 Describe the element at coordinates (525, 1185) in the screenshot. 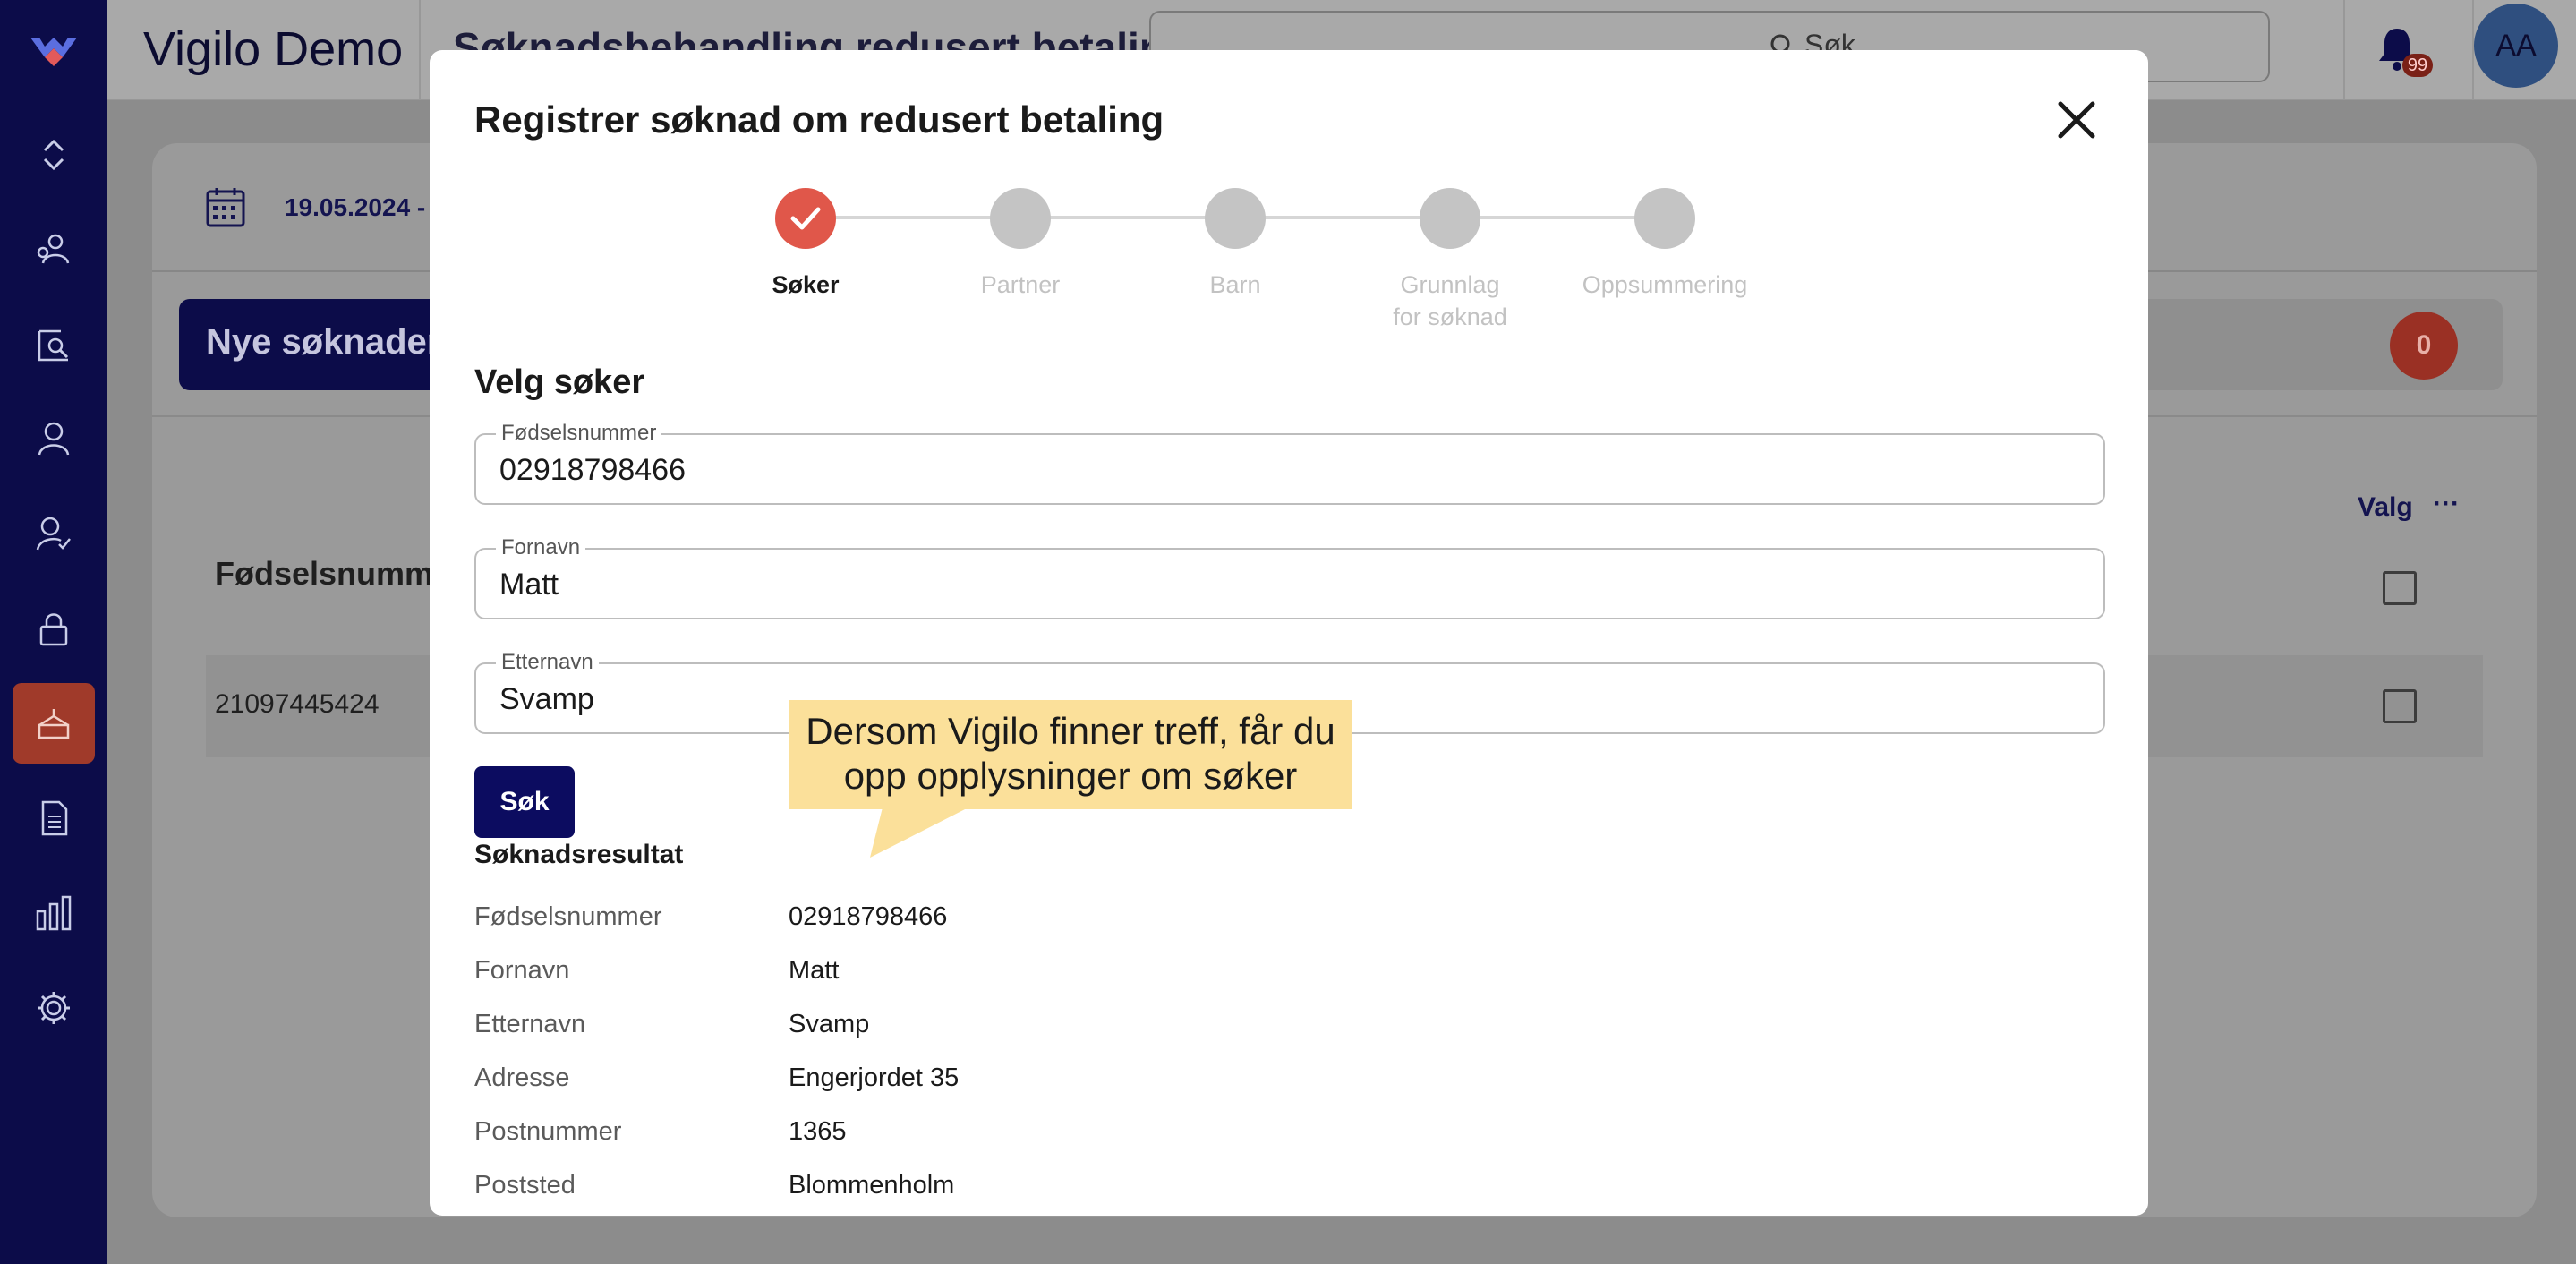

I see `result-label: Poststed` at that location.